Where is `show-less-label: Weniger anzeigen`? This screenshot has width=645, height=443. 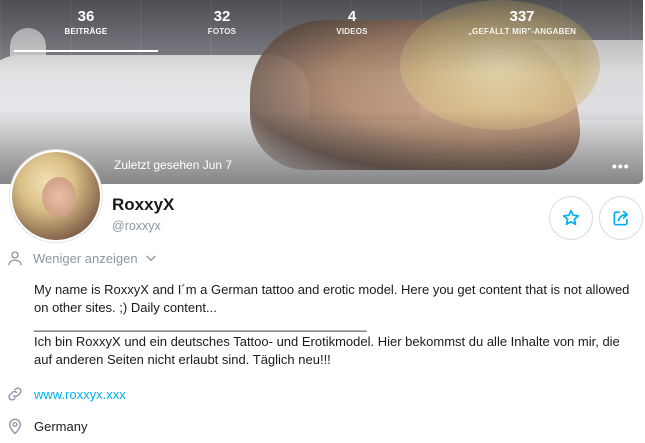 show-less-label: Weniger anzeigen is located at coordinates (85, 258).